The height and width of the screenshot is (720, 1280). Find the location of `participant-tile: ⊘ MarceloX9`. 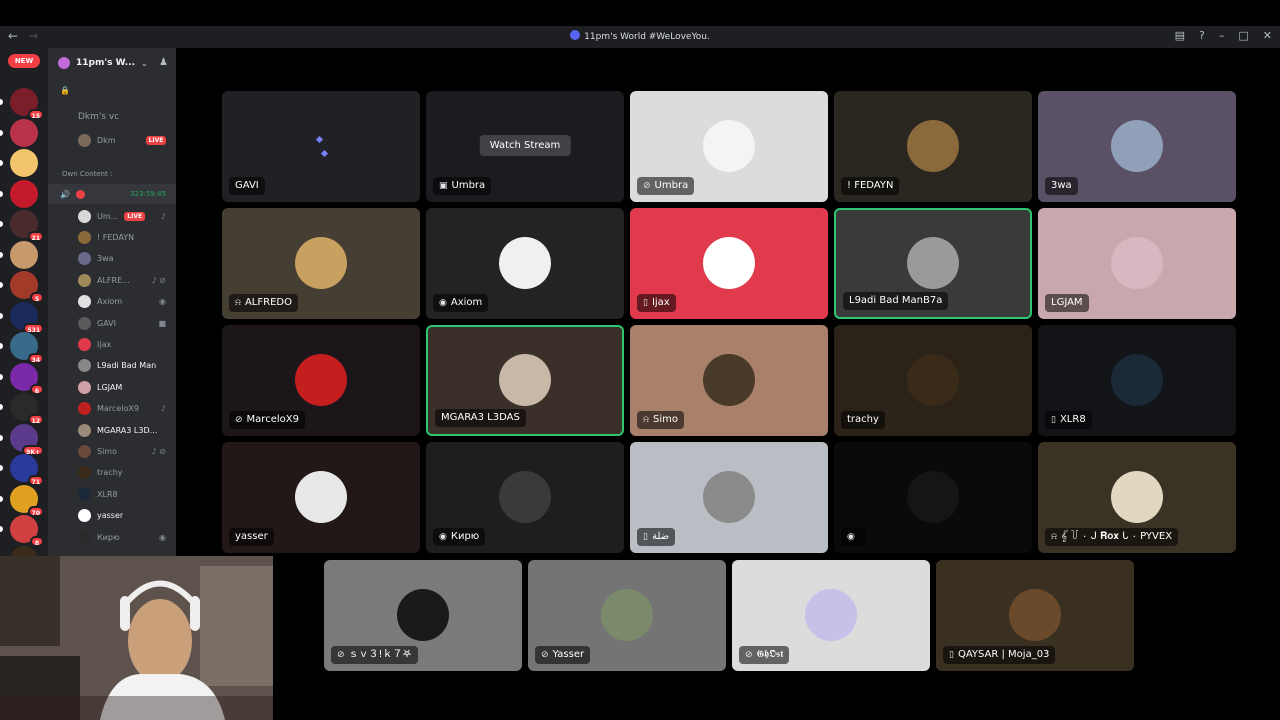

participant-tile: ⊘ MarceloX9 is located at coordinates (321, 380).